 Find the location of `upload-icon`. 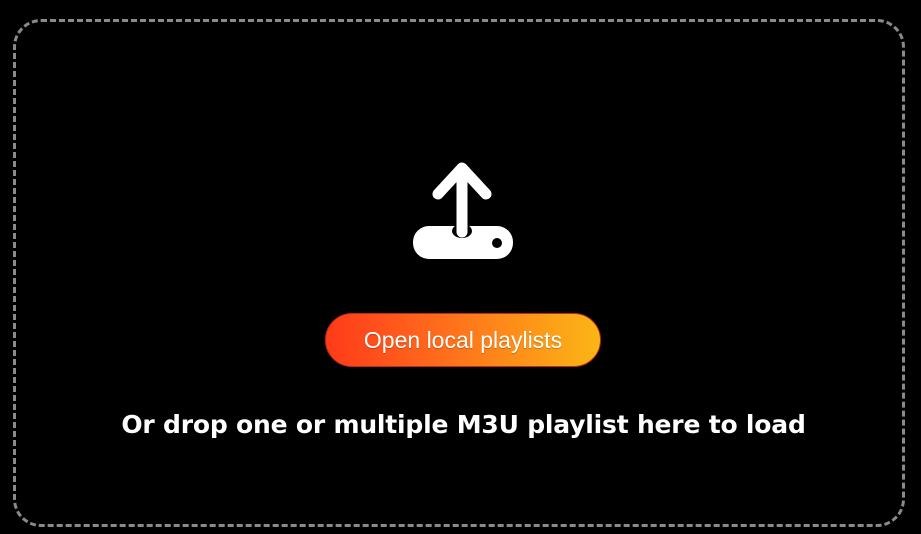

upload-icon is located at coordinates (463, 210).